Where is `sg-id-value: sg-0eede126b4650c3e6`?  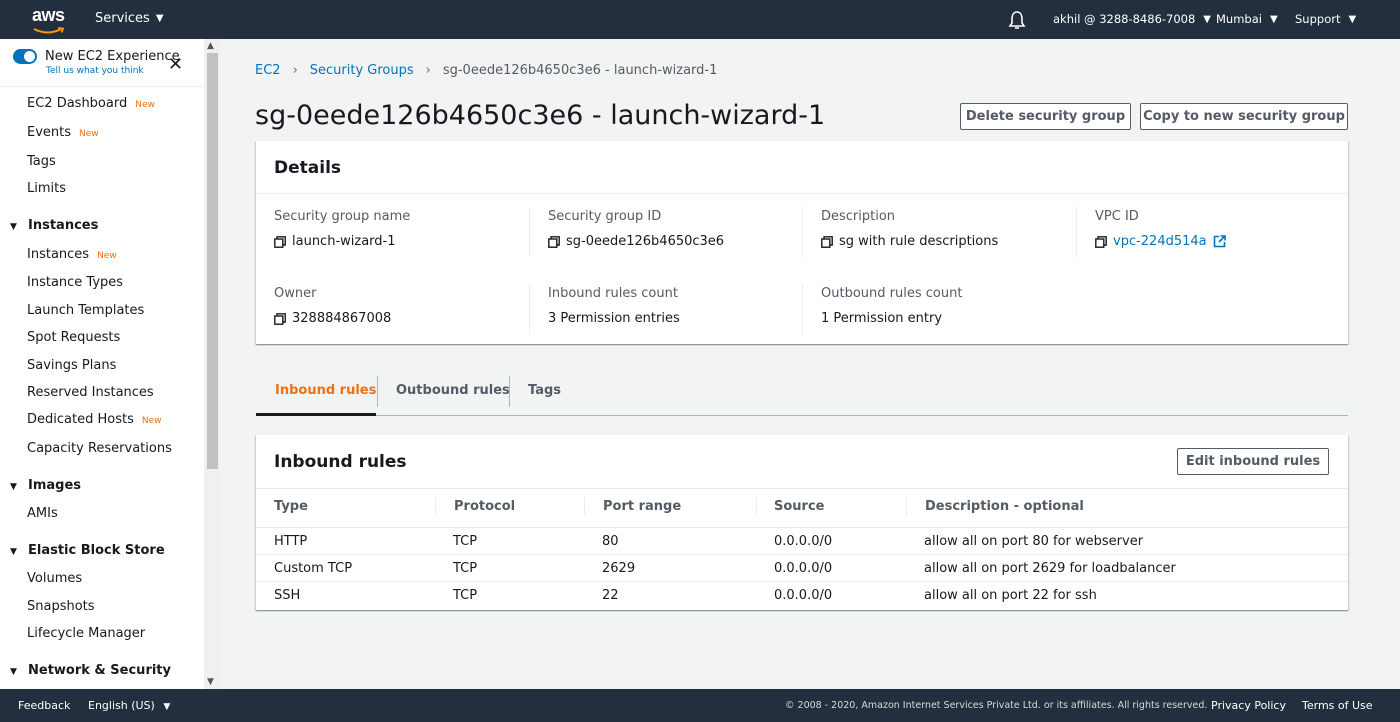
sg-id-value: sg-0eede126b4650c3e6 is located at coordinates (645, 241).